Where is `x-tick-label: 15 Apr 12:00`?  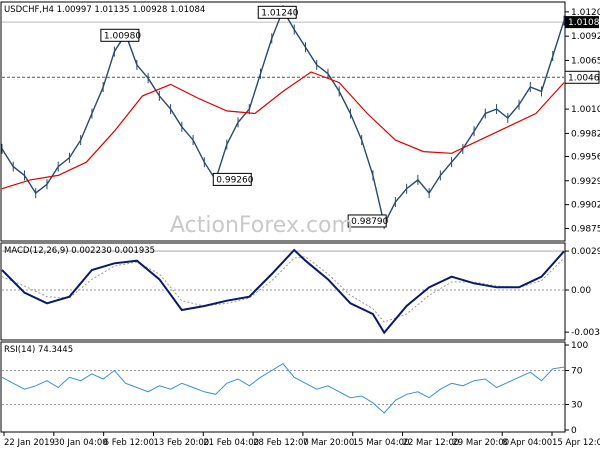 x-tick-label: 15 Apr 12:00 is located at coordinates (576, 443).